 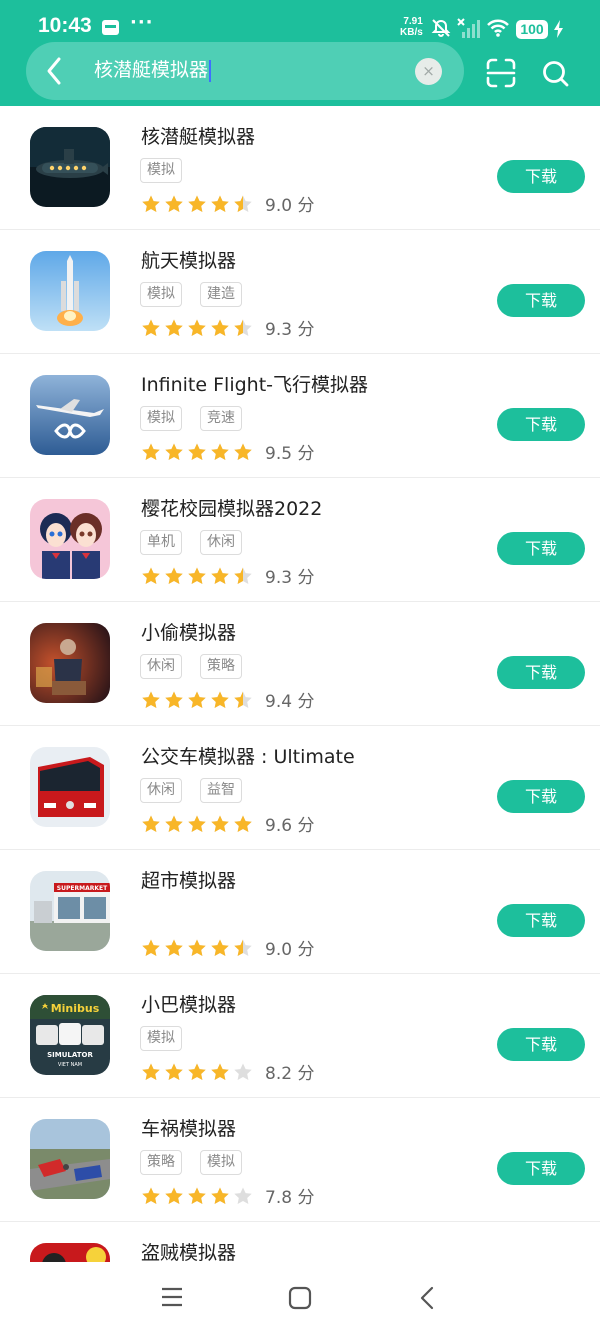 What do you see at coordinates (532, 29) in the screenshot?
I see `battery-level: 100` at bounding box center [532, 29].